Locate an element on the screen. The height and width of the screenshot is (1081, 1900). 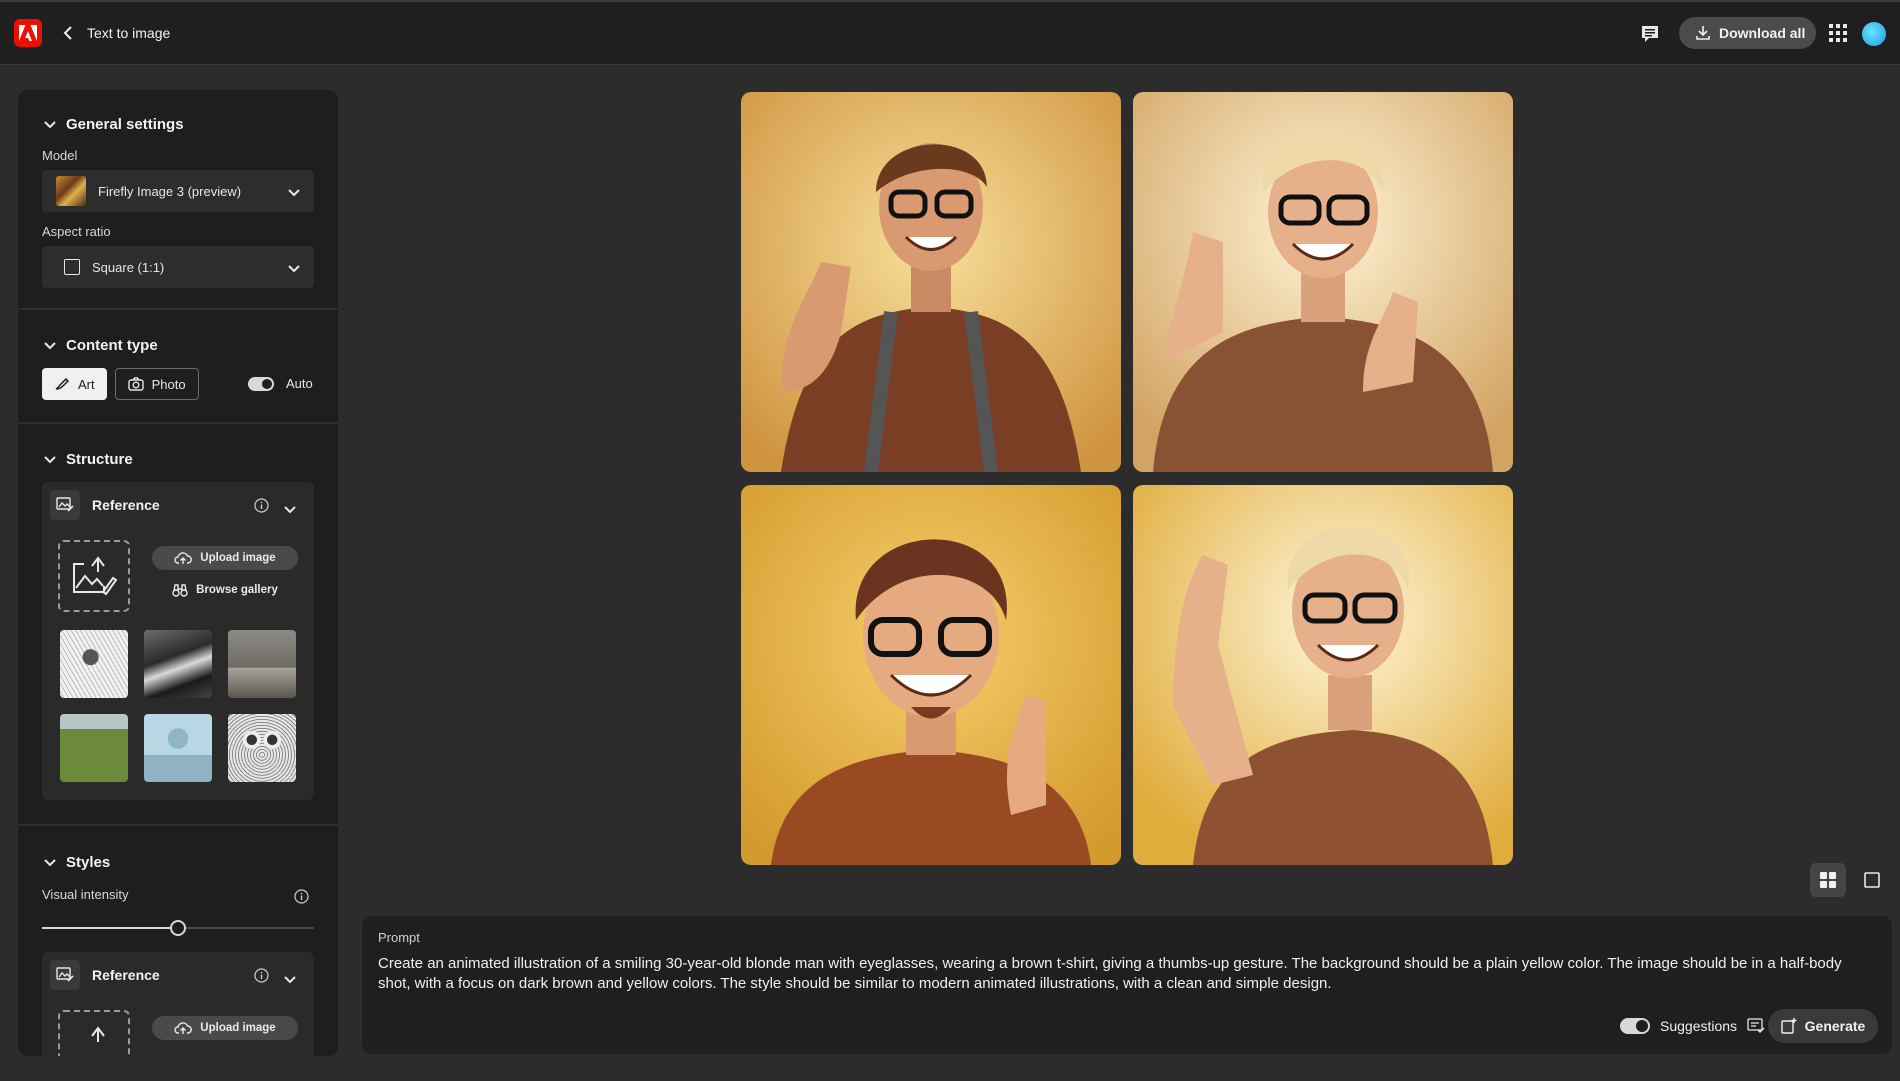
structure-reference-header: Reference is located at coordinates (178, 505).